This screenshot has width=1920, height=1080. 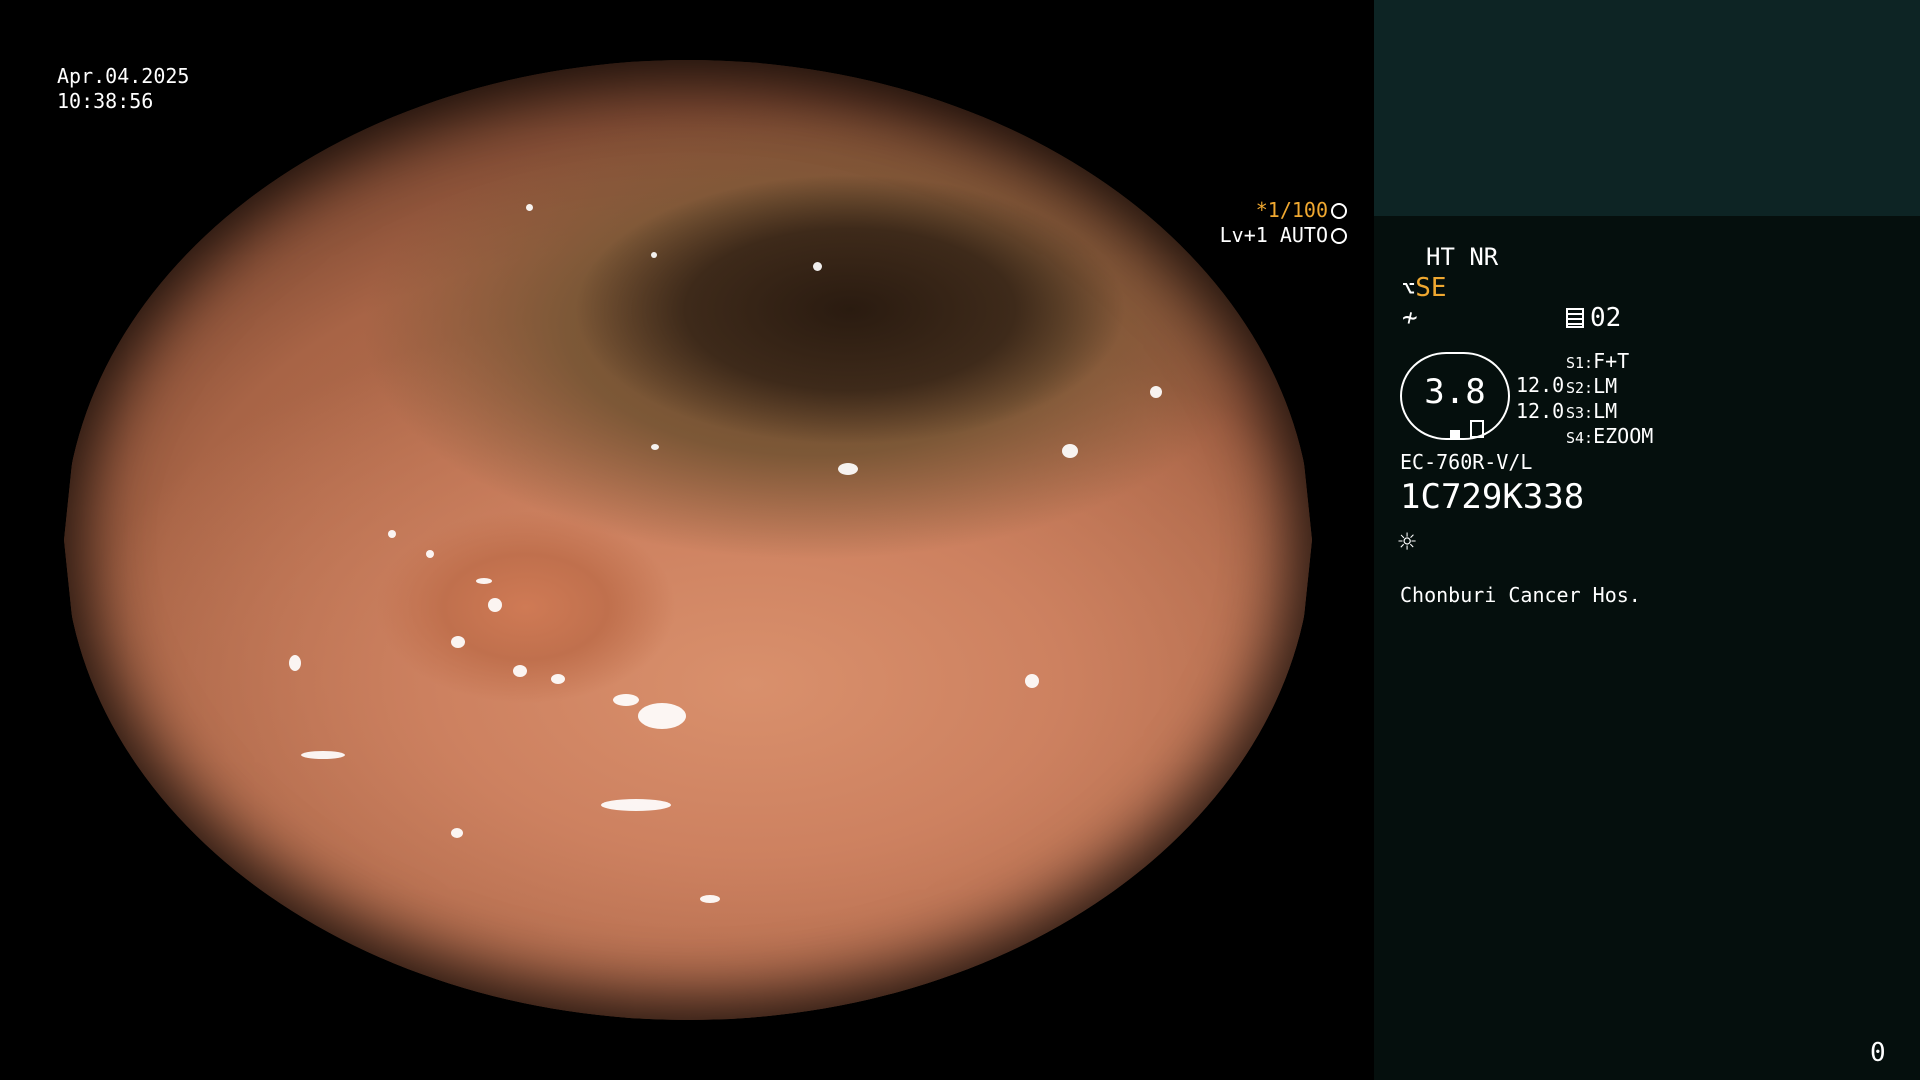 What do you see at coordinates (1611, 361) in the screenshot?
I see `switch-value: F+T` at bounding box center [1611, 361].